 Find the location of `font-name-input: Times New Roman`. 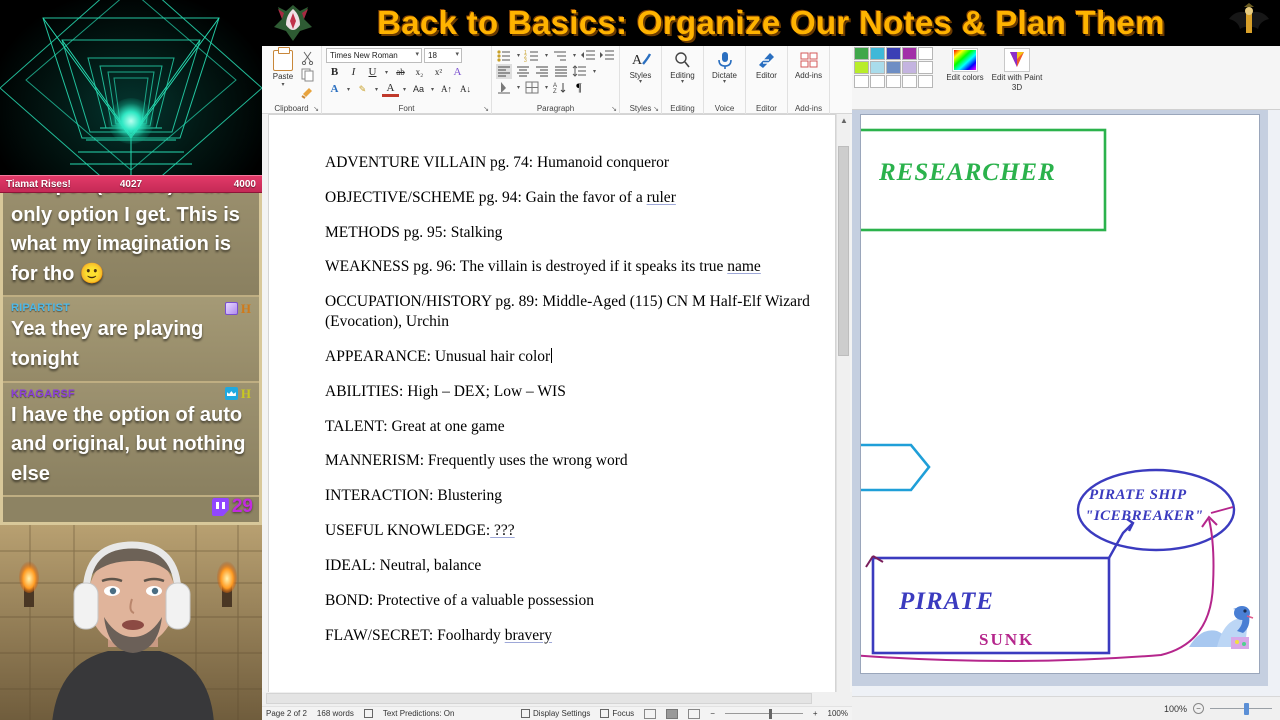

font-name-input: Times New Roman is located at coordinates (374, 55).